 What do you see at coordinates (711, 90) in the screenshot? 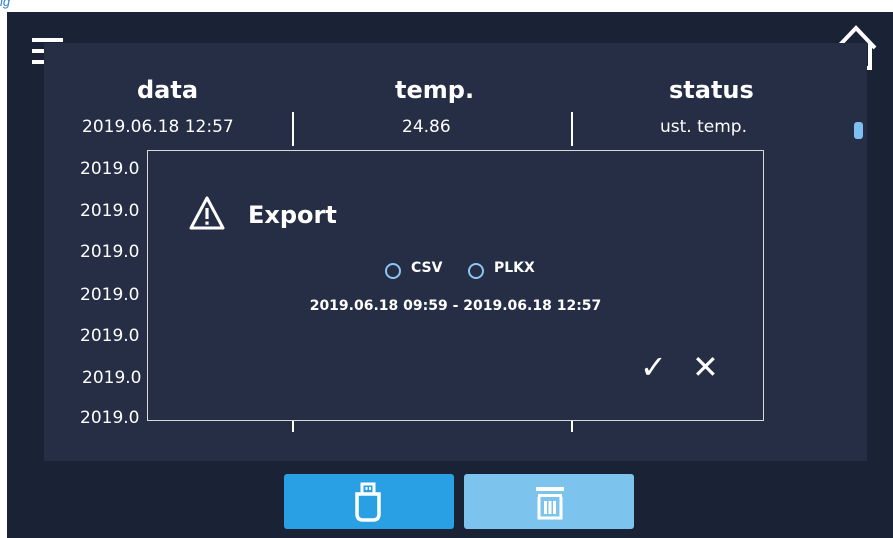
I see `column-header-status: status` at bounding box center [711, 90].